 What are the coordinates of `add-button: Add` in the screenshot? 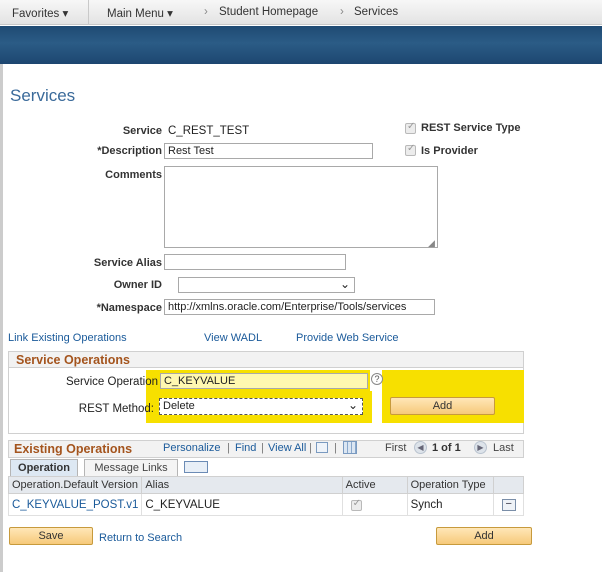 It's located at (484, 536).